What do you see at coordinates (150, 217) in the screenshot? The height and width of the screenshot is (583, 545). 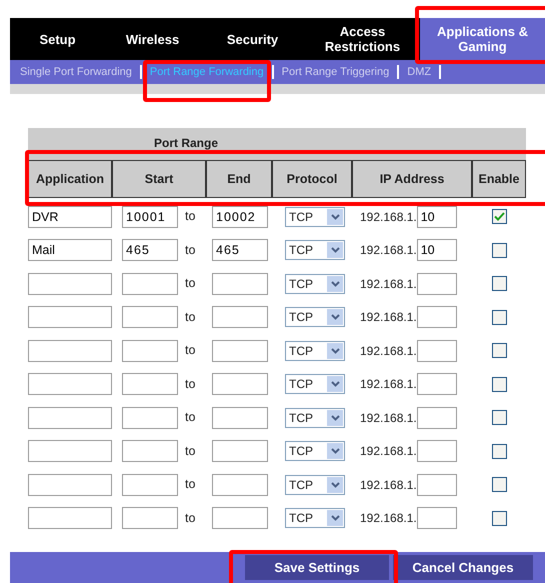 I see `start-port-field: 10001` at bounding box center [150, 217].